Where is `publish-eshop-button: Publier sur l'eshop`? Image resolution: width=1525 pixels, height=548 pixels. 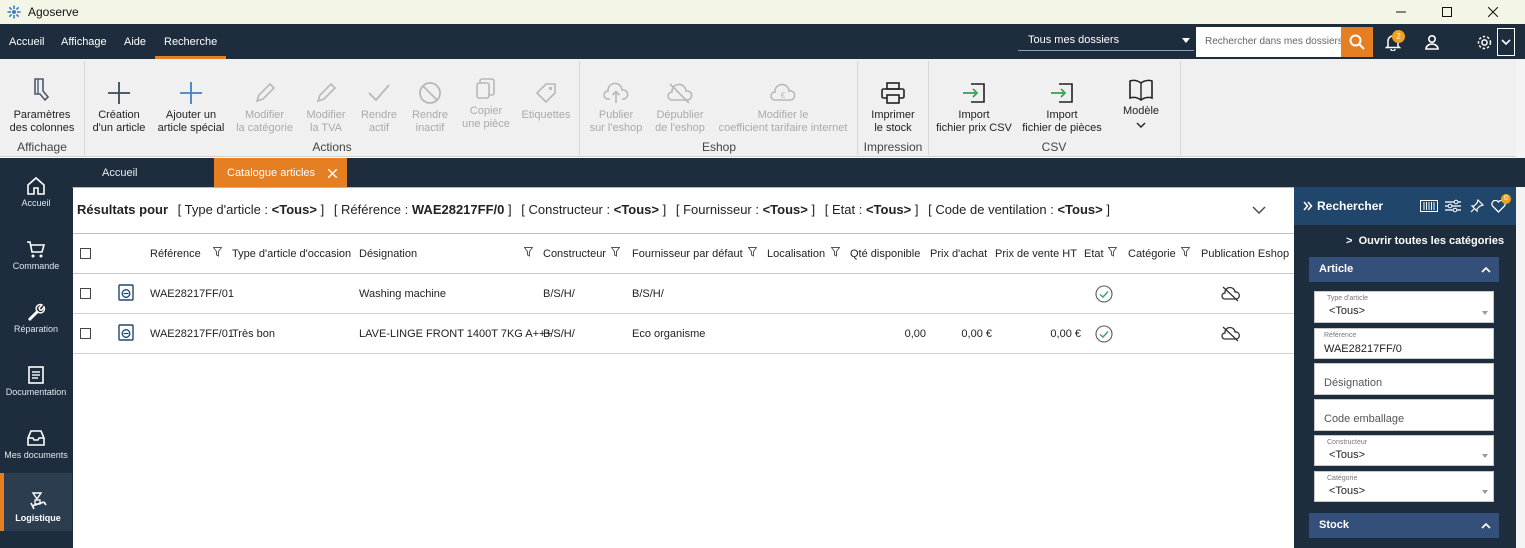 publish-eshop-button: Publier sur l'eshop is located at coordinates (616, 105).